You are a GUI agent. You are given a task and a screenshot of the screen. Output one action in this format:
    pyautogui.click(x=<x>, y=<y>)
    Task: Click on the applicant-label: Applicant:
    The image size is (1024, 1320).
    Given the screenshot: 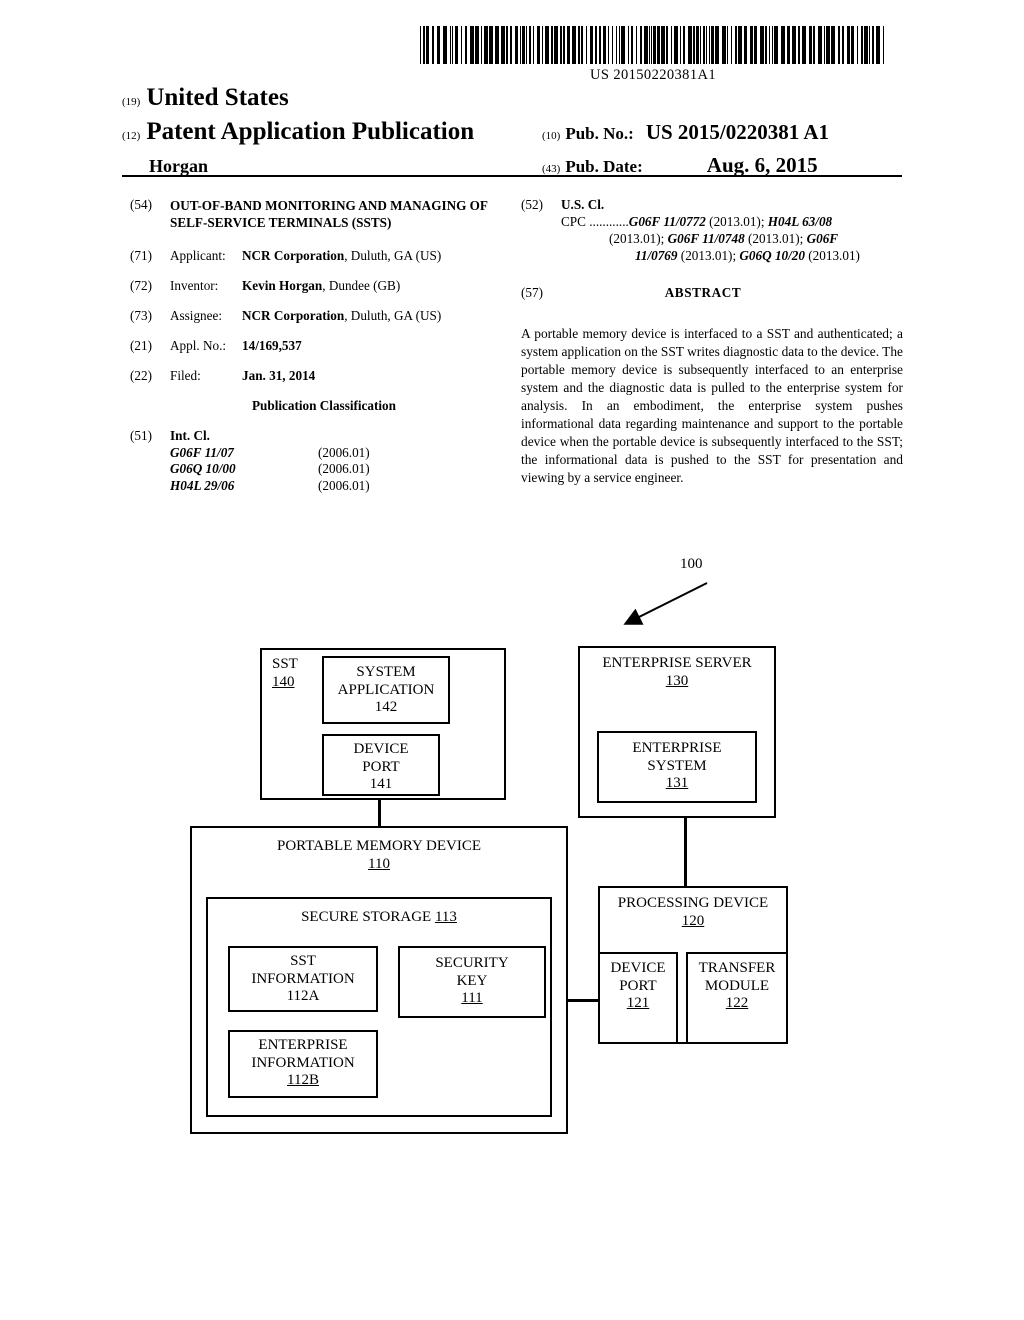 What is the action you would take?
    pyautogui.click(x=198, y=256)
    